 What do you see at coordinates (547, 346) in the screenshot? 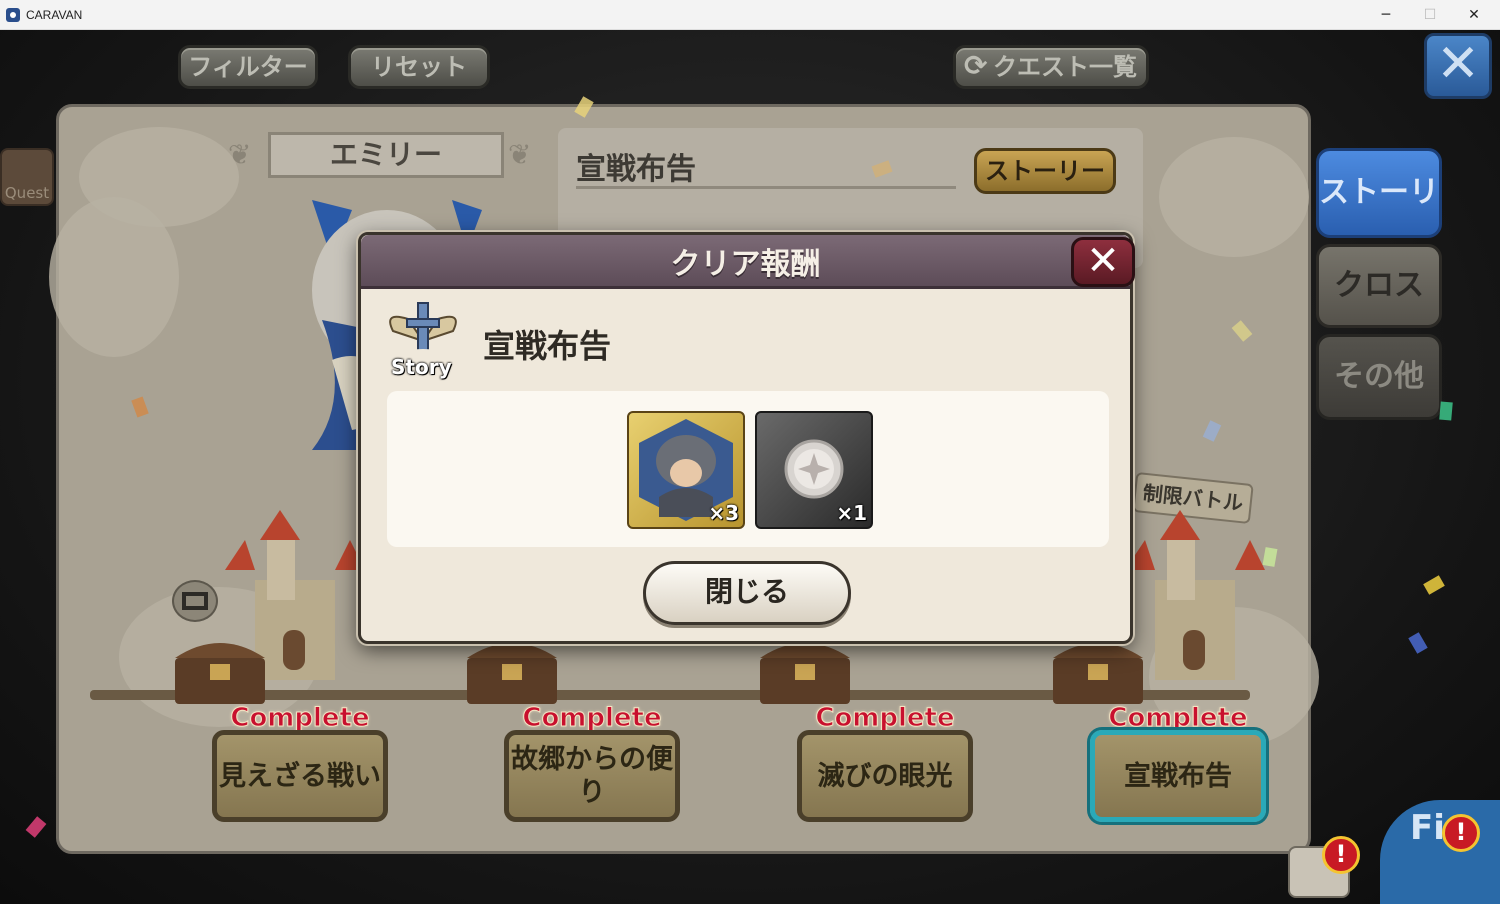
I see `reward-quest-name: 宣戦布告` at bounding box center [547, 346].